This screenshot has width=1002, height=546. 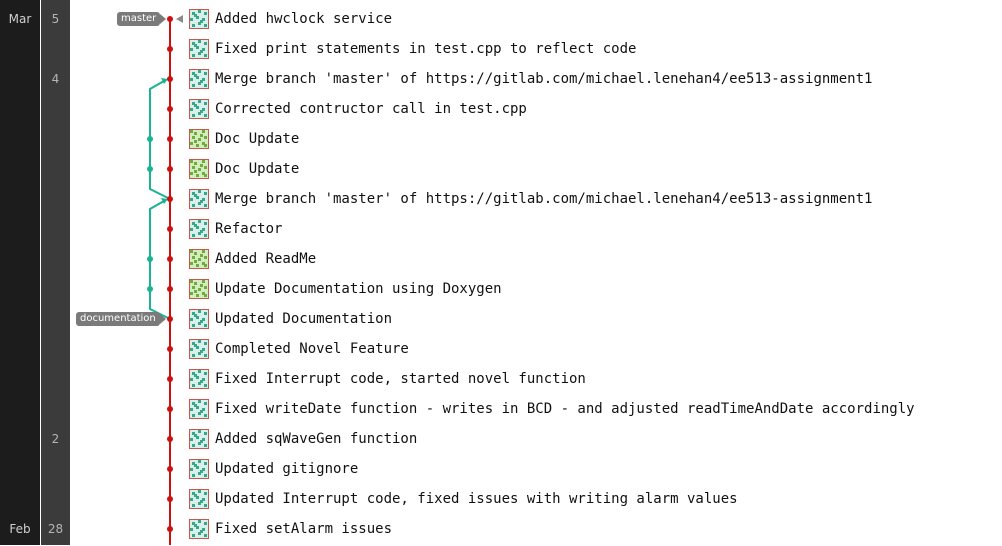 What do you see at coordinates (266, 259) in the screenshot?
I see `commit-message: Added ReadMe` at bounding box center [266, 259].